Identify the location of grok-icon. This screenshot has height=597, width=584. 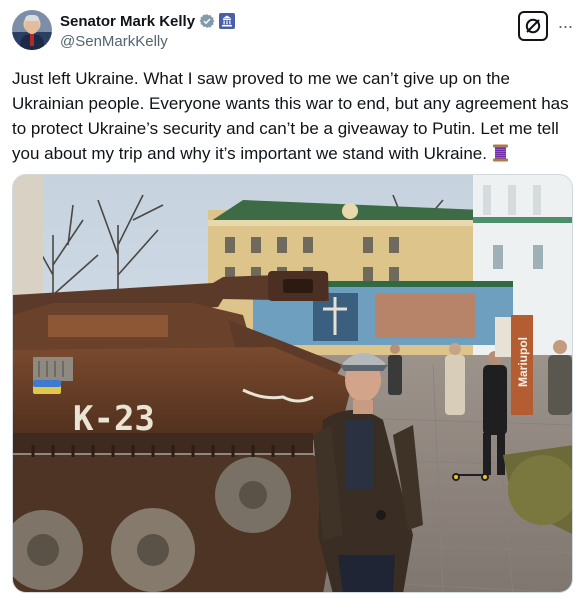
(533, 26).